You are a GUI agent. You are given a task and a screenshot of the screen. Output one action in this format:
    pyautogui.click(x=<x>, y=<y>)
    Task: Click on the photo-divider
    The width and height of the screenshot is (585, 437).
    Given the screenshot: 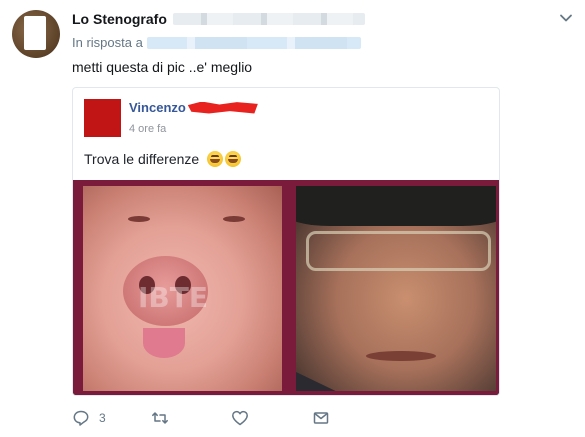 What is the action you would take?
    pyautogui.click(x=289, y=287)
    